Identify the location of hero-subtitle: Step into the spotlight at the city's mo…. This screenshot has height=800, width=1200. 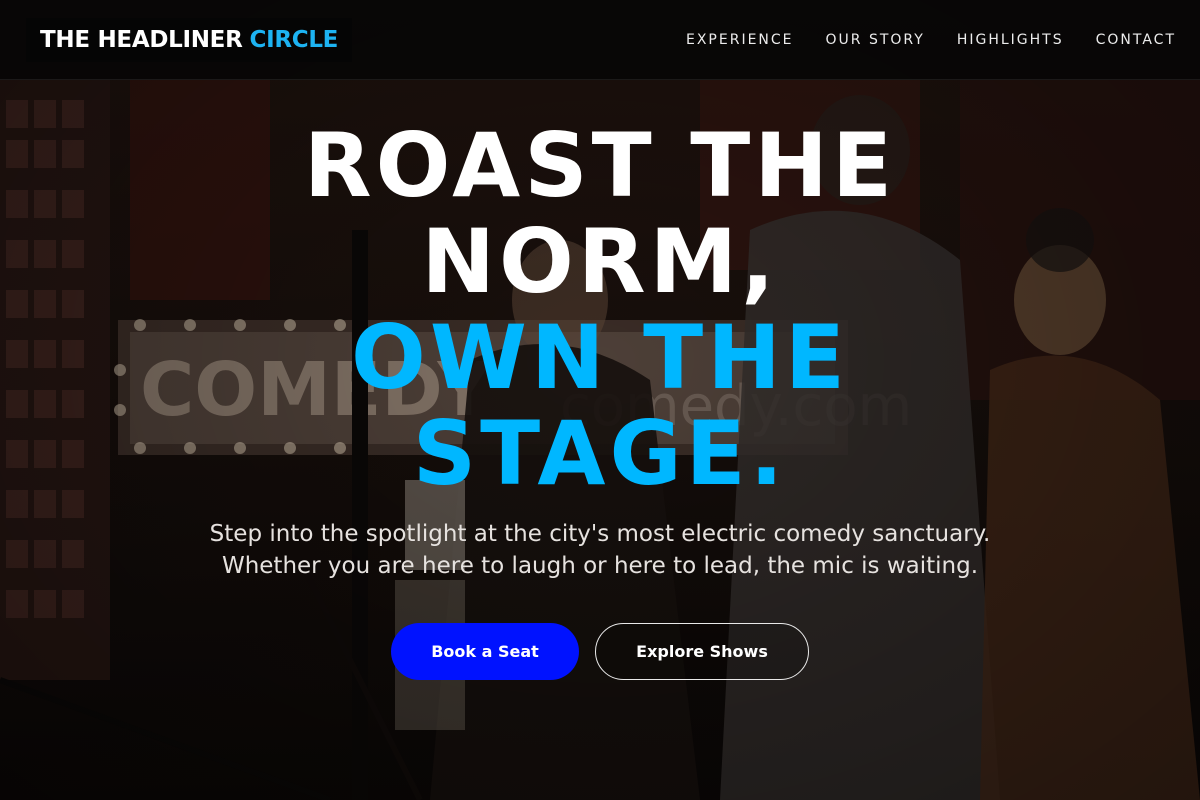
(600, 550).